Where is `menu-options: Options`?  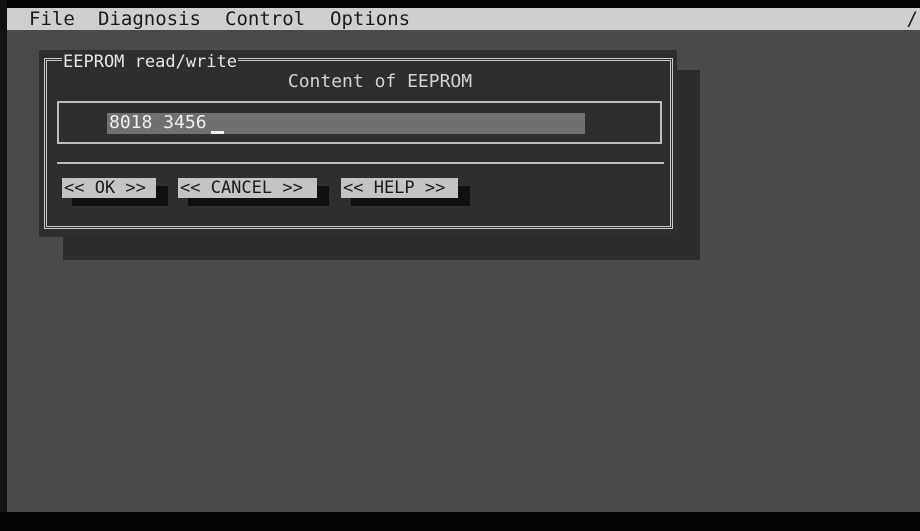 menu-options: Options is located at coordinates (370, 19).